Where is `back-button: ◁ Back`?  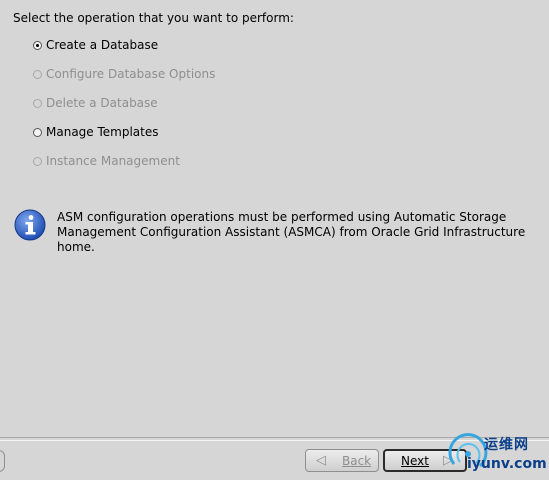
back-button: ◁ Back is located at coordinates (342, 460).